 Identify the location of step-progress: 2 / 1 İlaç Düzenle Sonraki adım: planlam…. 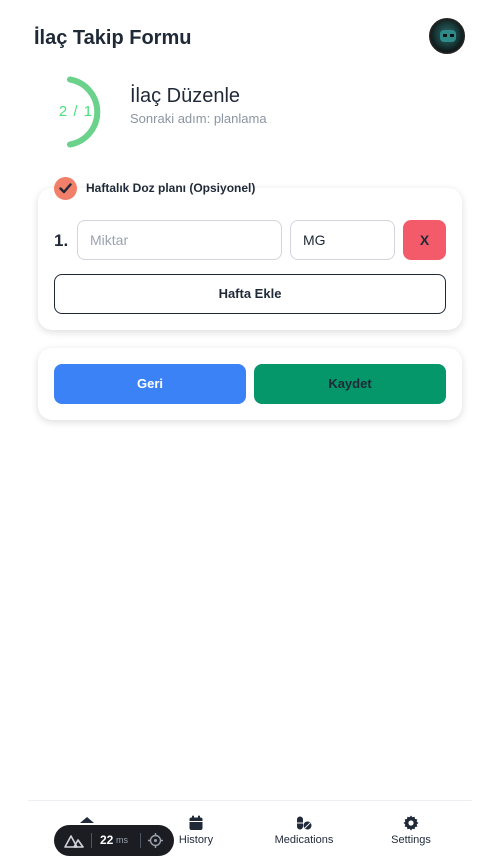
(250, 113).